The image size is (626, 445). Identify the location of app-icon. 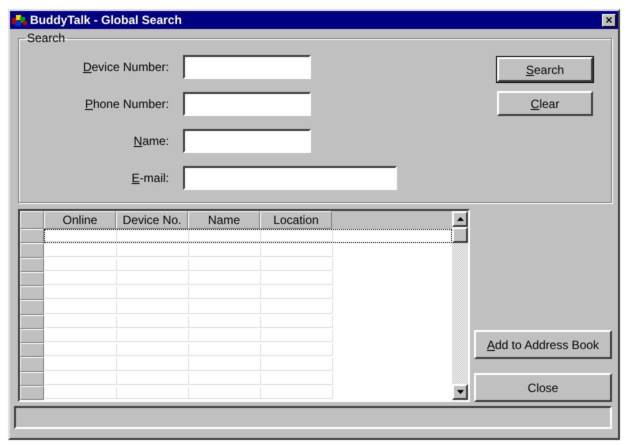
(20, 20).